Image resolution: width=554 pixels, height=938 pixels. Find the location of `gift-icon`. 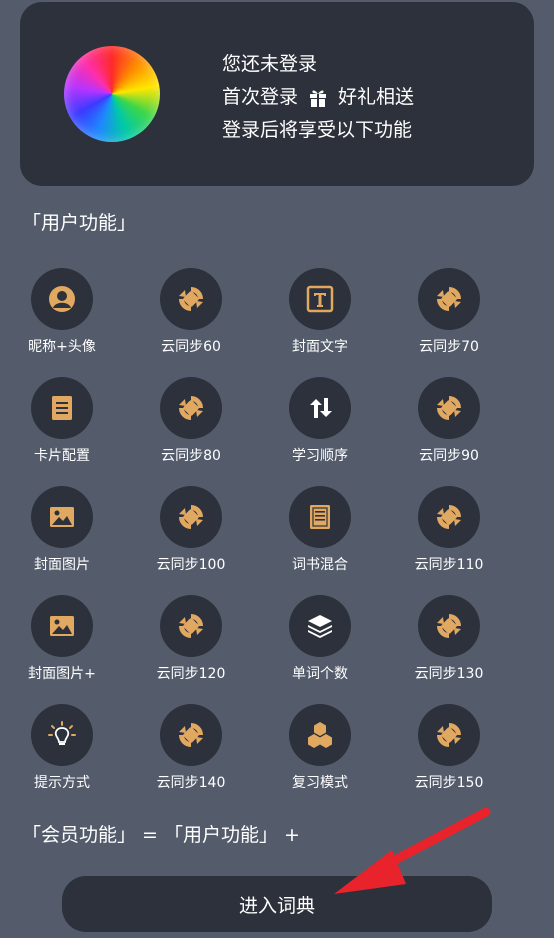

gift-icon is located at coordinates (318, 98).